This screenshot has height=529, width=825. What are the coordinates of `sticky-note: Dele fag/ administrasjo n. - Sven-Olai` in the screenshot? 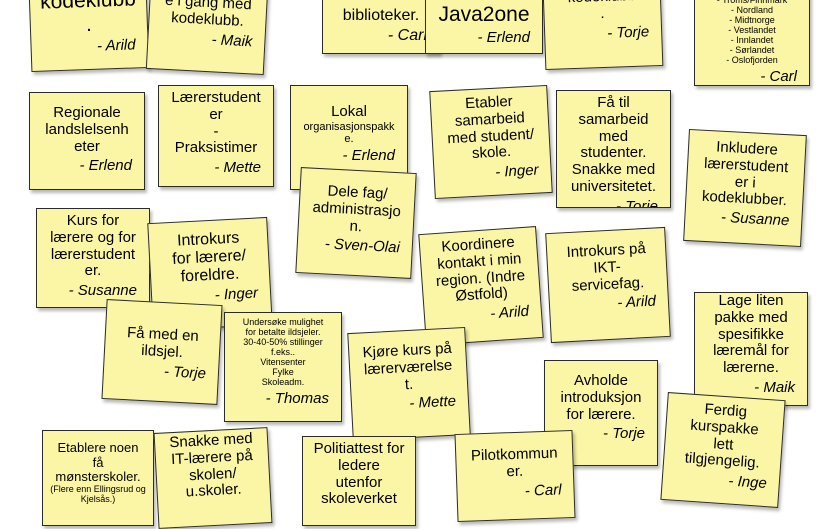 It's located at (356, 223).